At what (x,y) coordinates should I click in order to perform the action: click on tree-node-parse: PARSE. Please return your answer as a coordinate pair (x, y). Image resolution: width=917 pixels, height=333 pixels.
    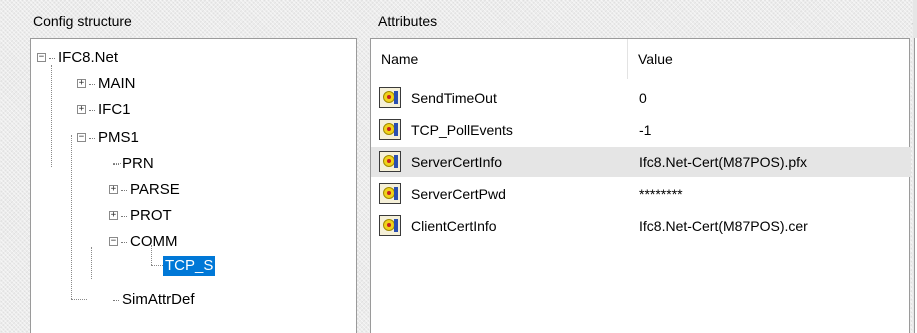
    Looking at the image, I should click on (151, 190).